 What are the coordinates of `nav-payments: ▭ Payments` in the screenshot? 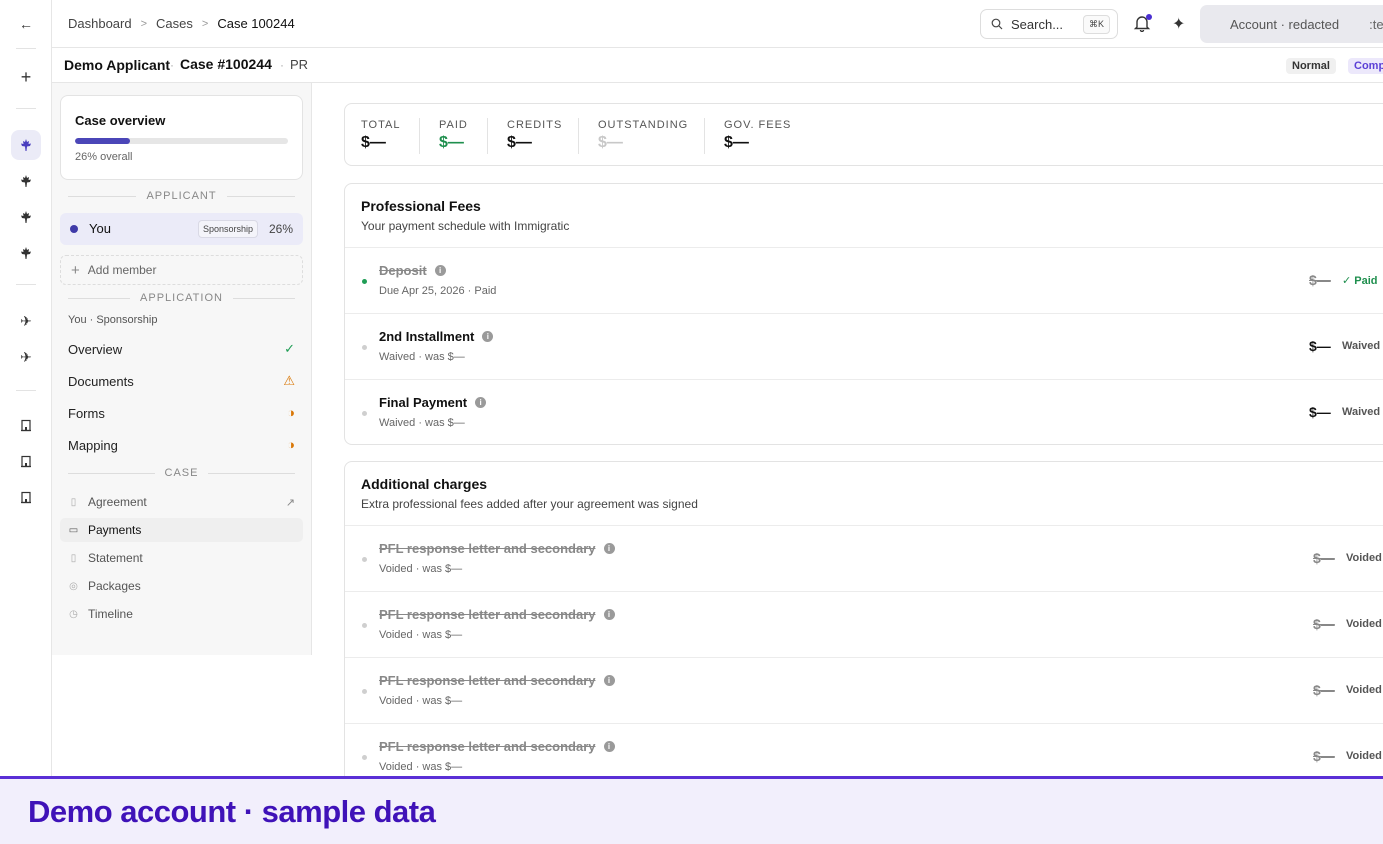 It's located at (181, 530).